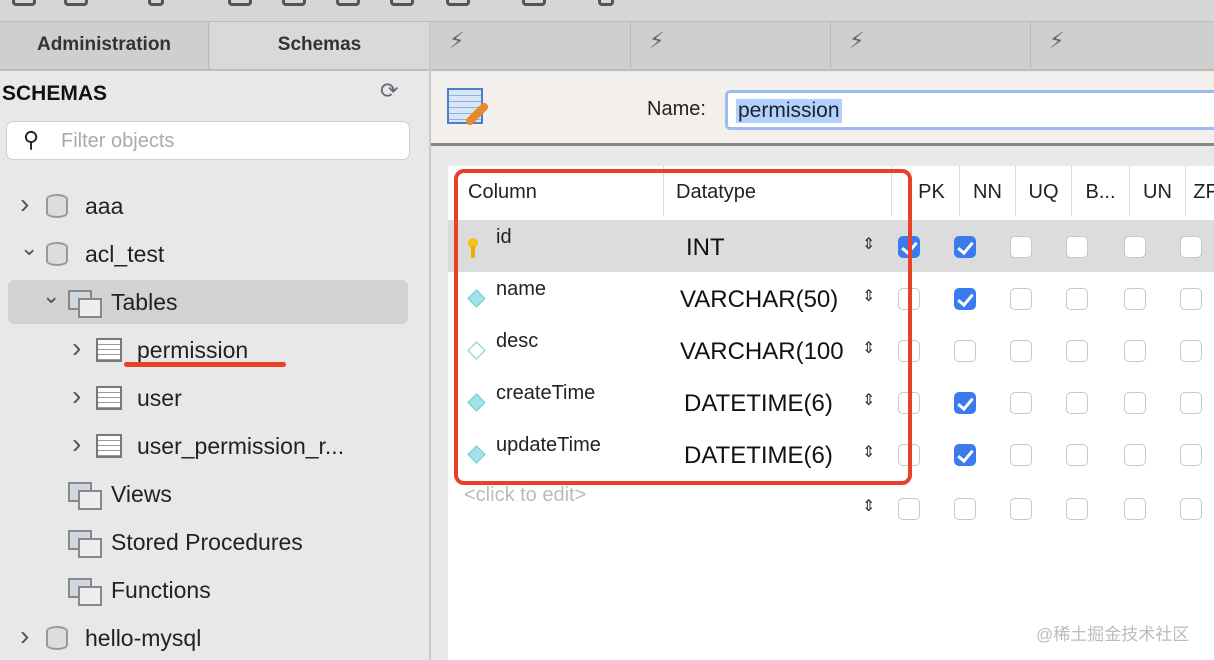  Describe the element at coordinates (205, 364) in the screenshot. I see `annotation-underline` at that location.